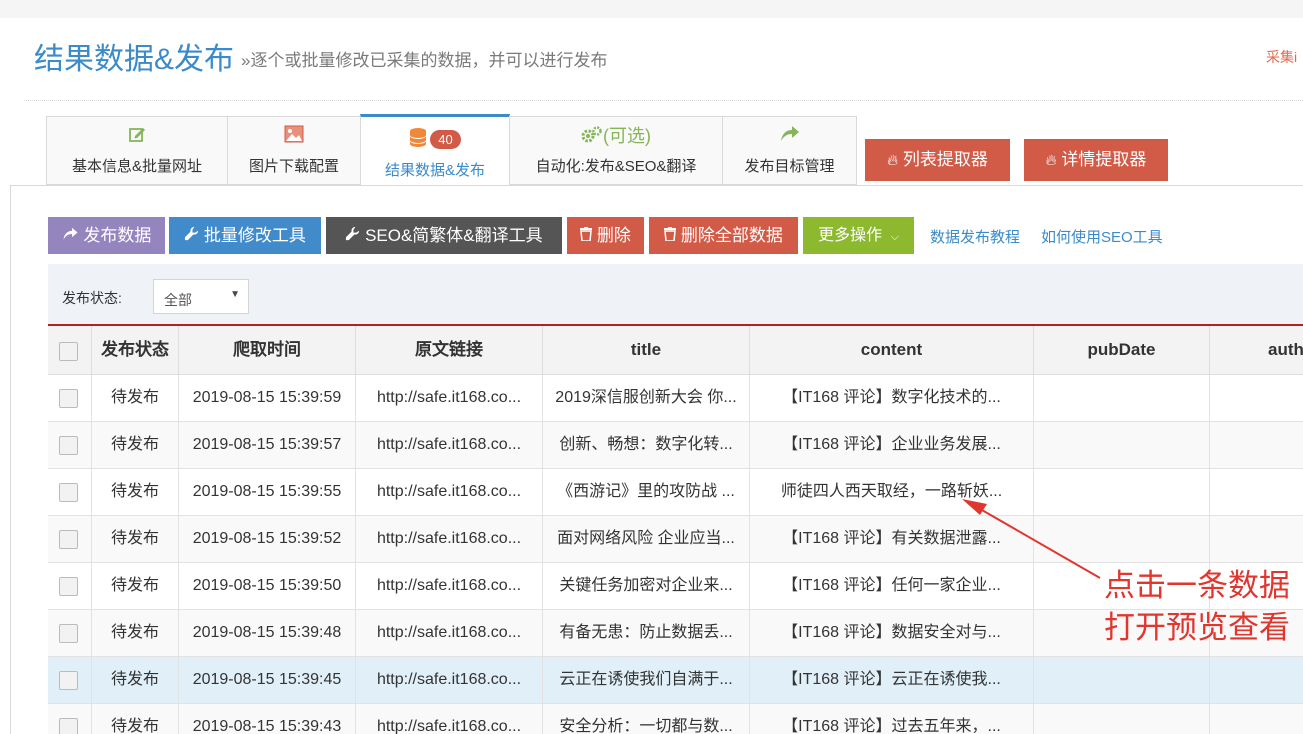  I want to click on annotation-text-line2: 打开预览查看, so click(1197, 628).